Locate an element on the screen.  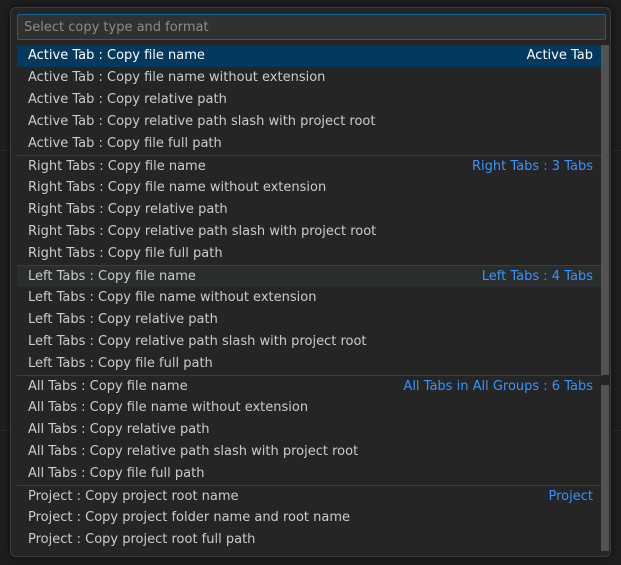
quick-pick-item: Active Tab : Copy file full path is located at coordinates (310, 144).